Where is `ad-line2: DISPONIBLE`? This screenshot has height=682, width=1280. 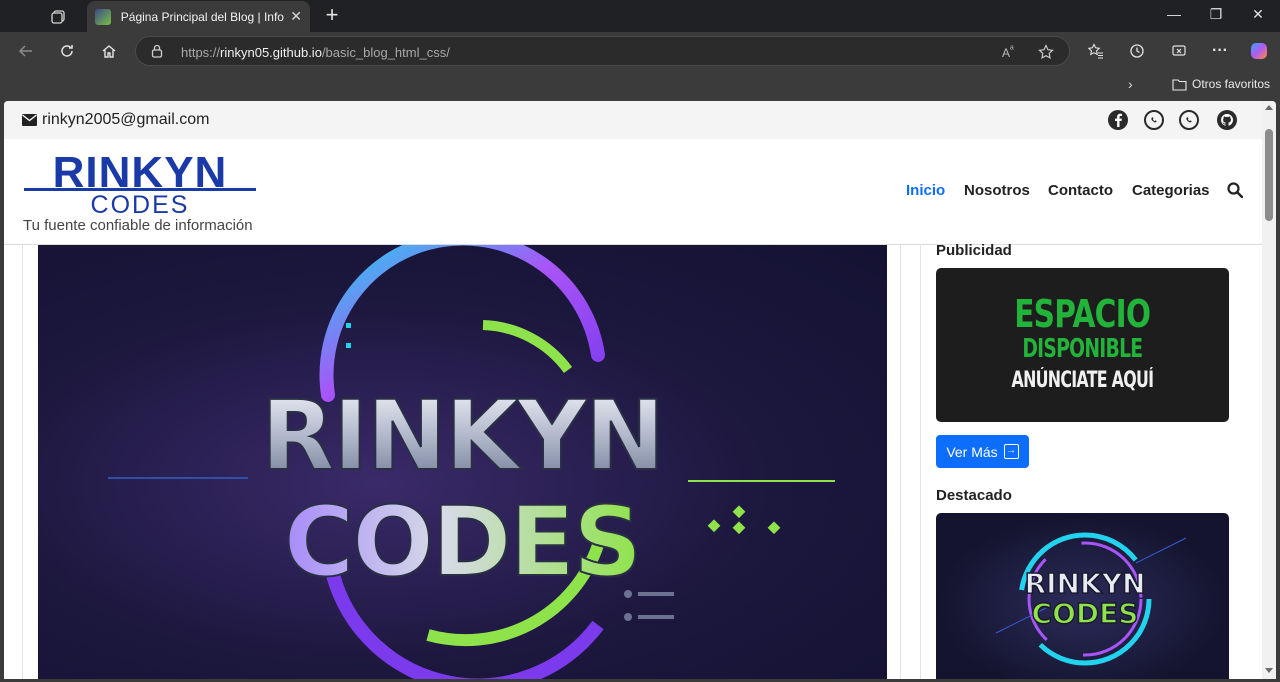 ad-line2: DISPONIBLE is located at coordinates (1082, 349).